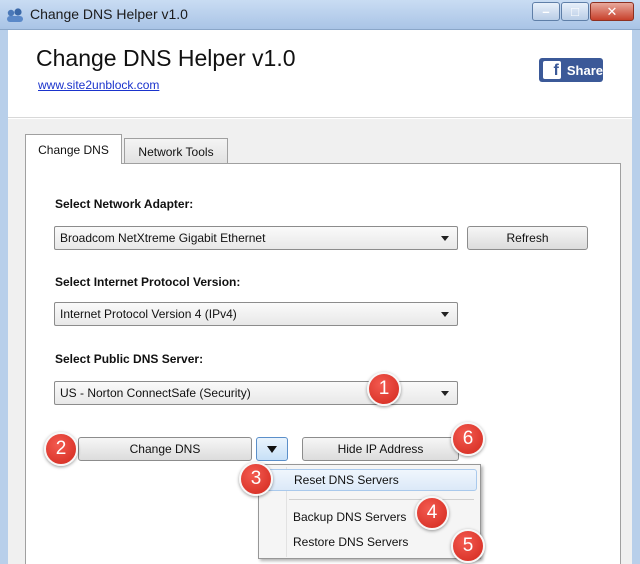 Image resolution: width=640 pixels, height=564 pixels. I want to click on maximize-button: □, so click(575, 11).